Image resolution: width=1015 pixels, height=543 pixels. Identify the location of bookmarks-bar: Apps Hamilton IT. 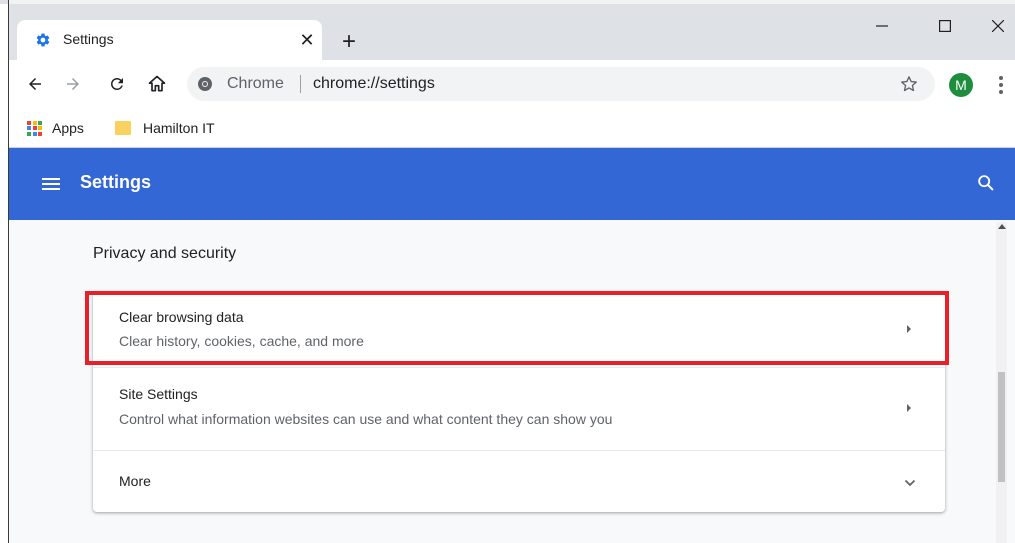
(512, 128).